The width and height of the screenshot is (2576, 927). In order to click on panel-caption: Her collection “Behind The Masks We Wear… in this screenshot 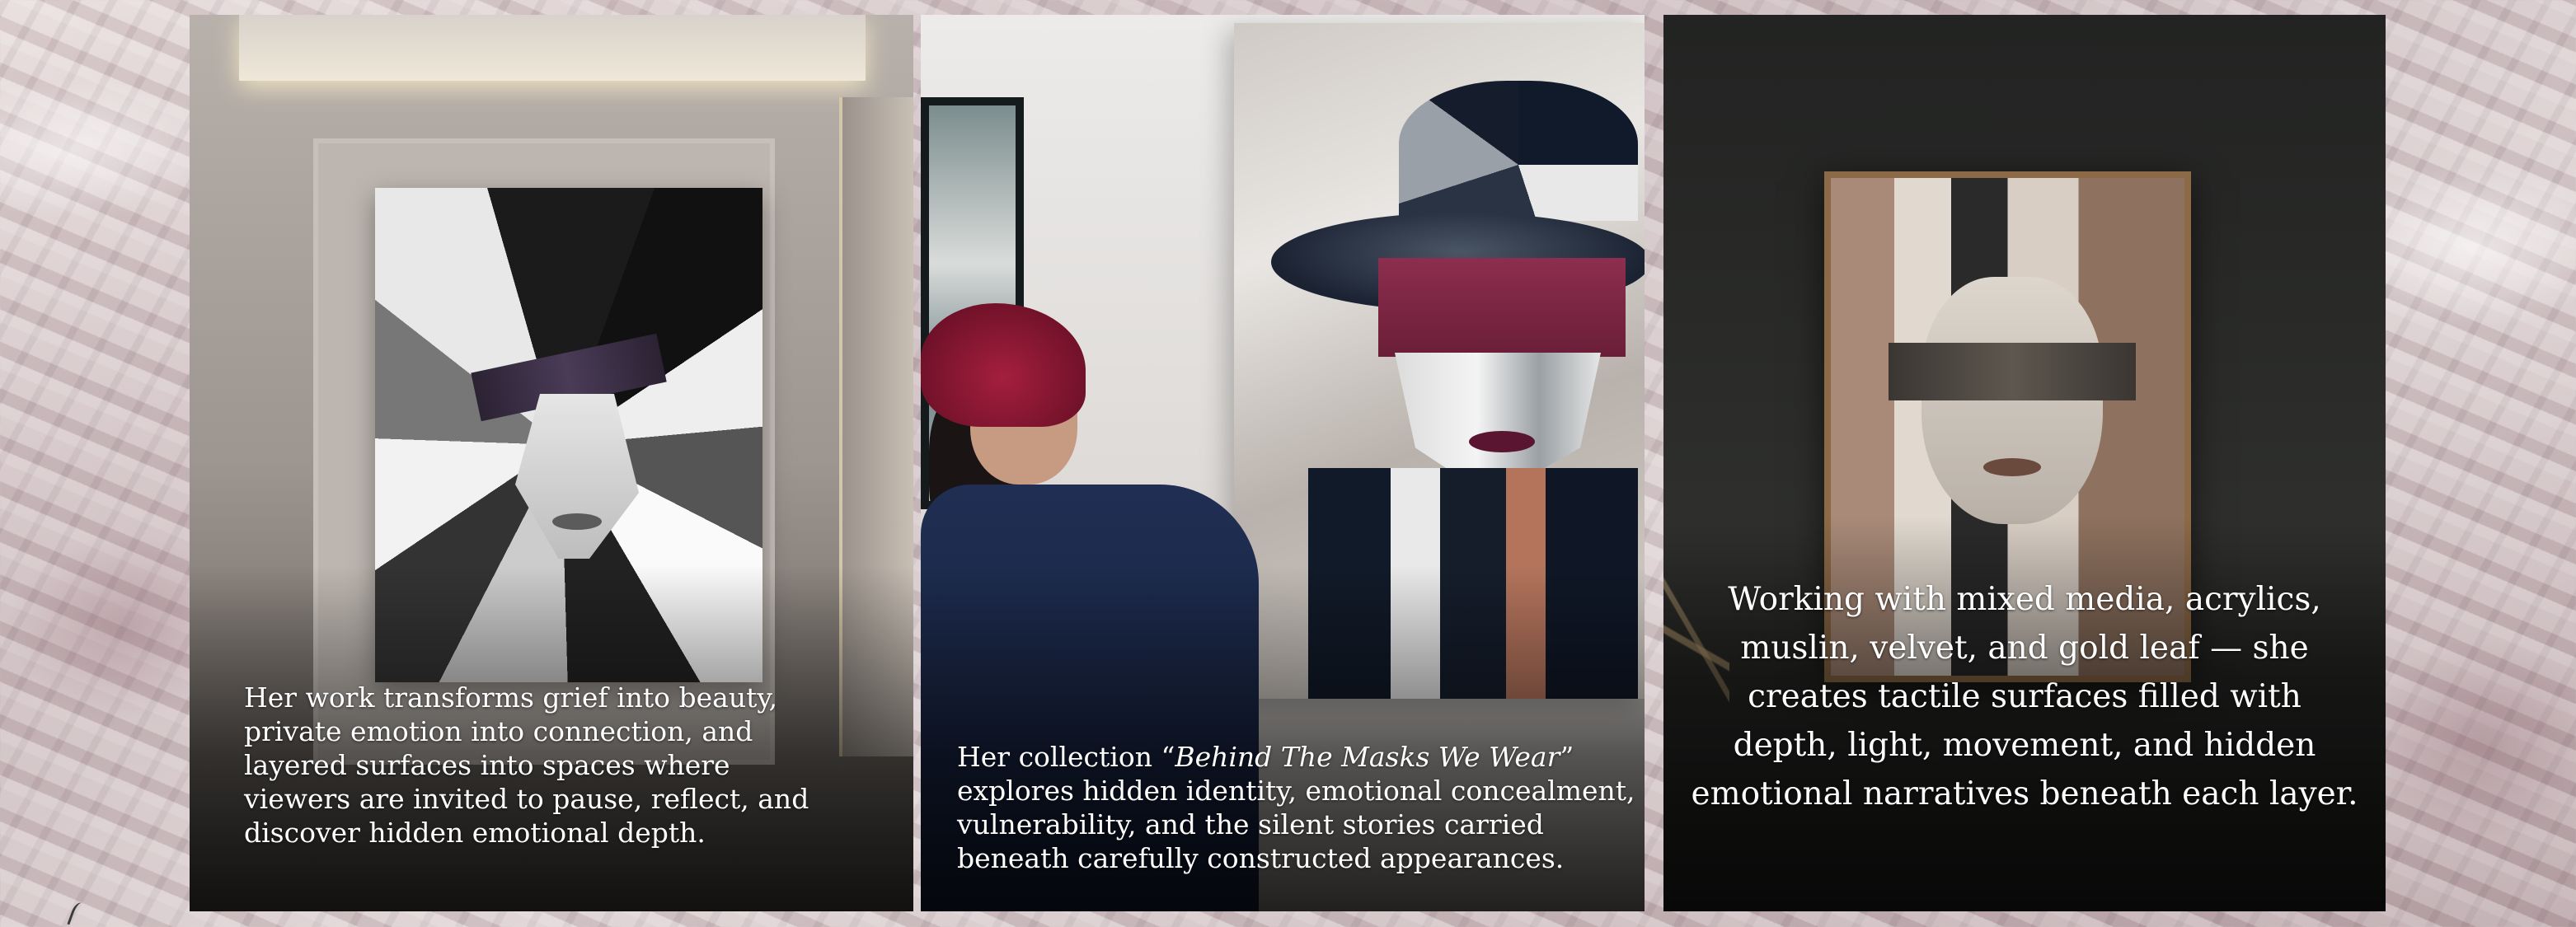, I will do `click(1296, 807)`.